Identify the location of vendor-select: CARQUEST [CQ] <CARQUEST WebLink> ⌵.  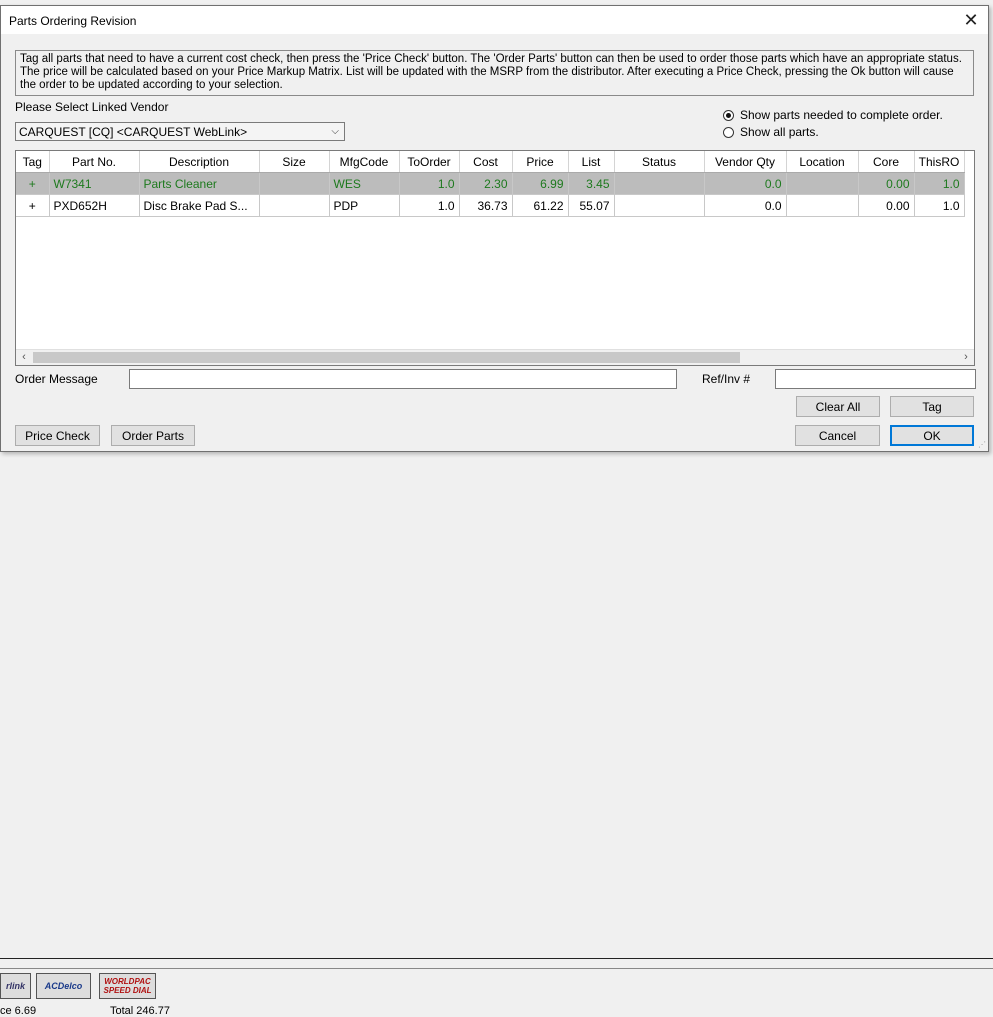
(180, 131).